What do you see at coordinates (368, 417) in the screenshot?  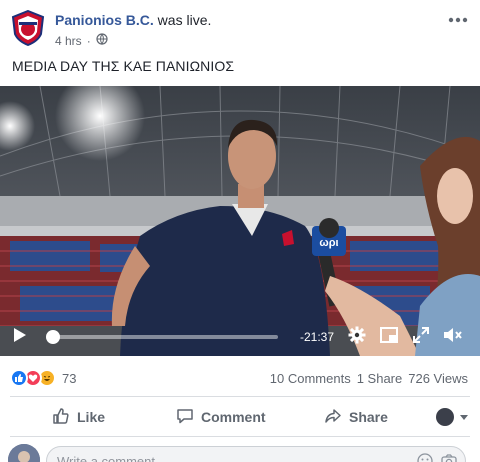 I see `share-label: Share` at bounding box center [368, 417].